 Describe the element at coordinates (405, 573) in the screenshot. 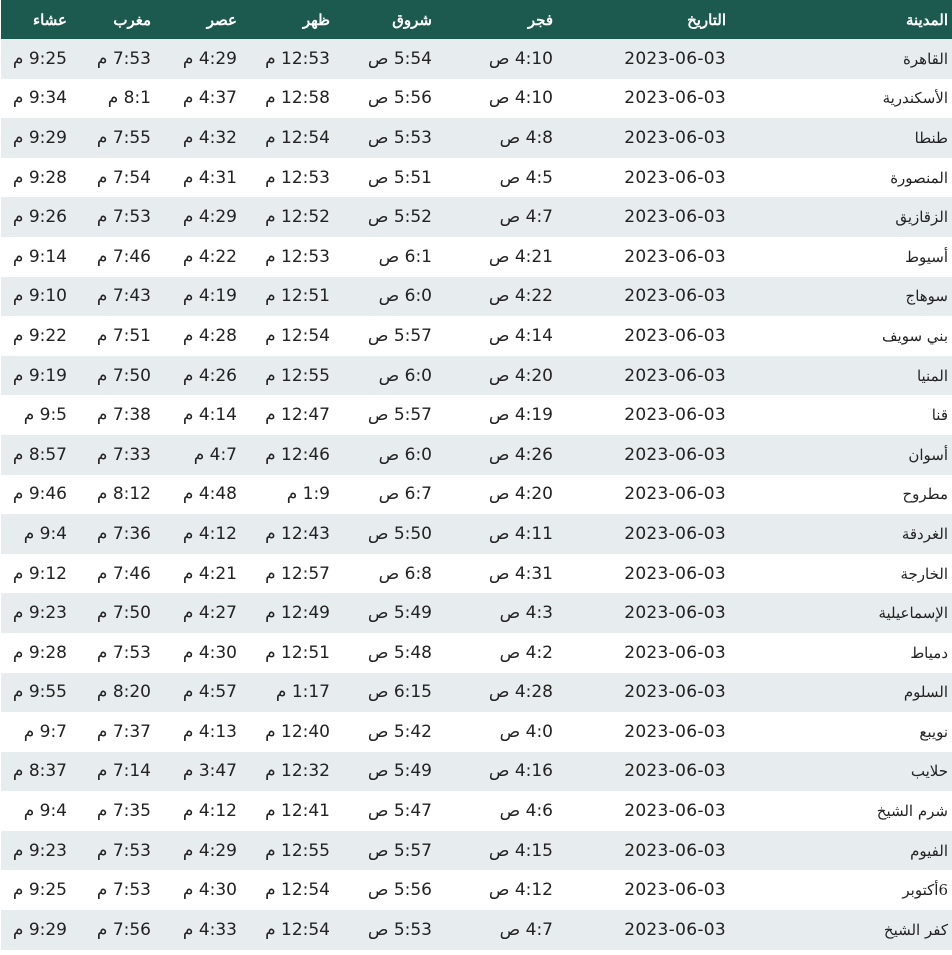

I see `cell-sunrise-text: 6:8 ص` at that location.